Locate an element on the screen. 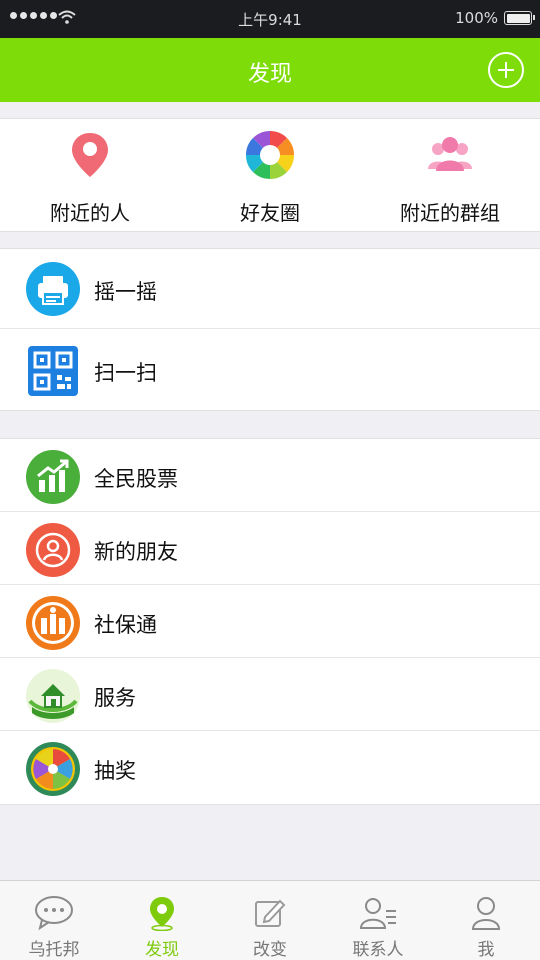 The height and width of the screenshot is (960, 540). list-item-label: 新的朋友 is located at coordinates (136, 552).